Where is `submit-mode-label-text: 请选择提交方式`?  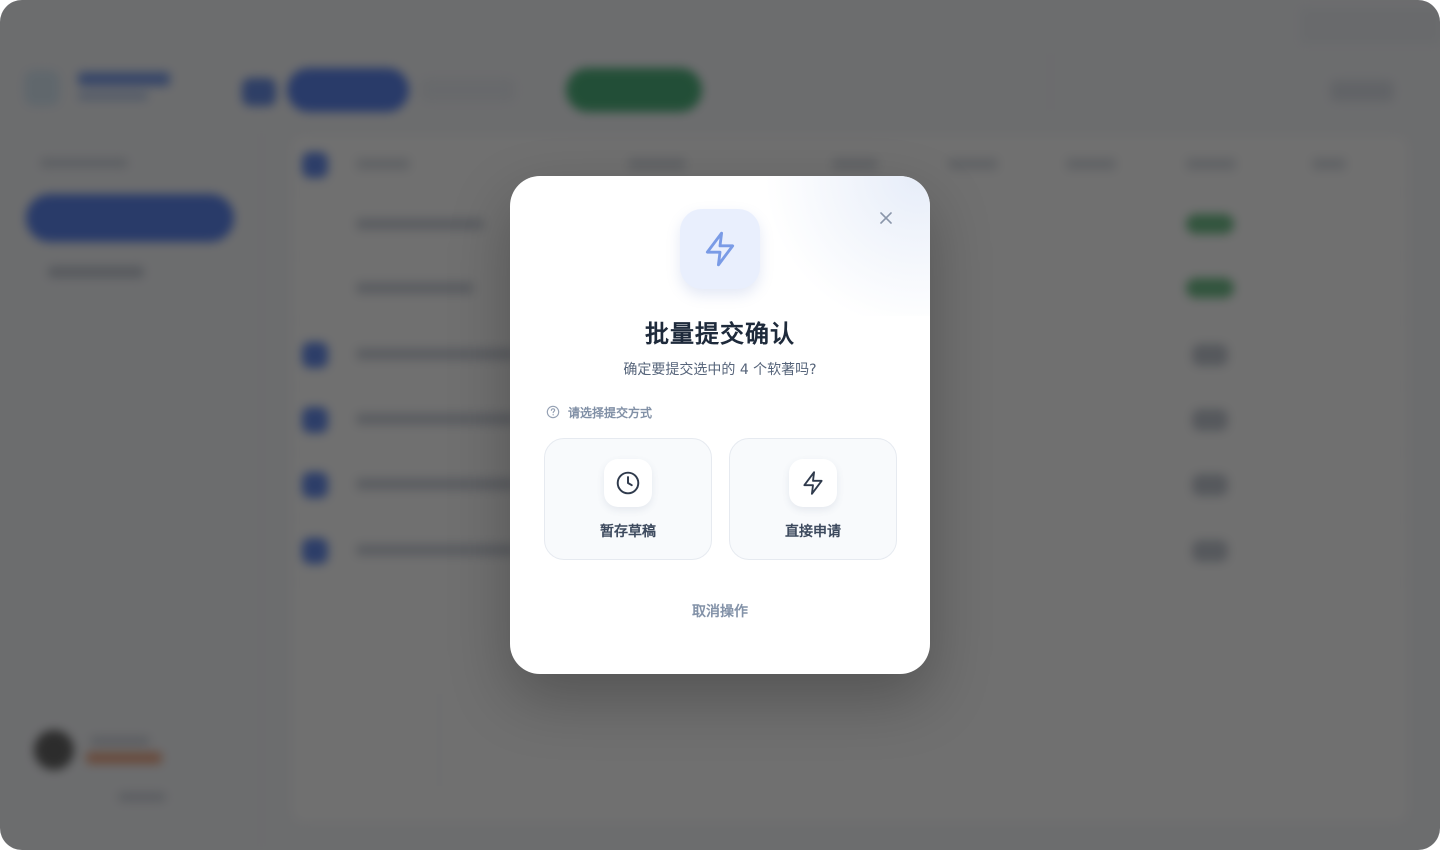 submit-mode-label-text: 请选择提交方式 is located at coordinates (610, 412).